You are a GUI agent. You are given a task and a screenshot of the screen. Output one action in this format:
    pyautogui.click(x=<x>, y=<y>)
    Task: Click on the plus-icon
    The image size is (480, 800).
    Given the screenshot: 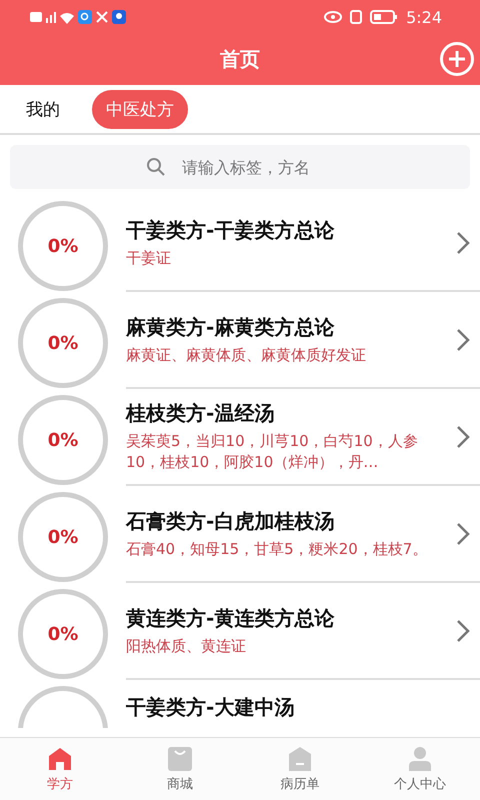 What is the action you would take?
    pyautogui.click(x=457, y=59)
    